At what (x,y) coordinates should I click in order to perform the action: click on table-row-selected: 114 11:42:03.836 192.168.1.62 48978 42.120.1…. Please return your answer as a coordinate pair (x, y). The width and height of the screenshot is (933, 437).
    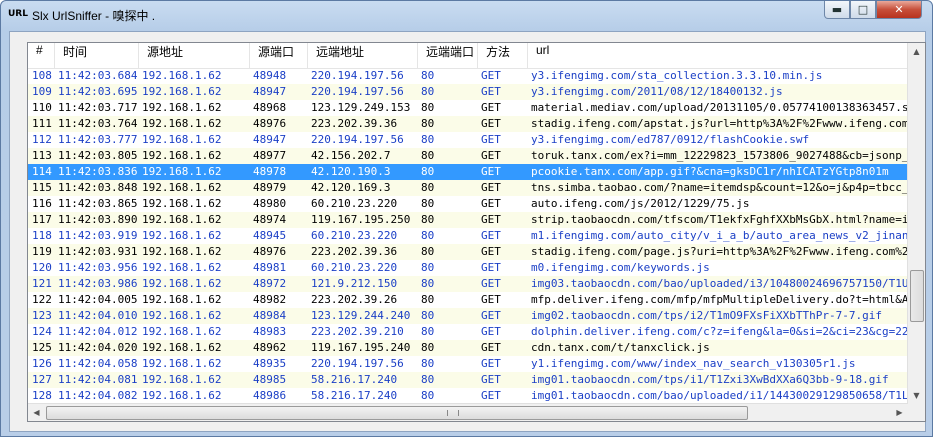
    Looking at the image, I should click on (468, 172).